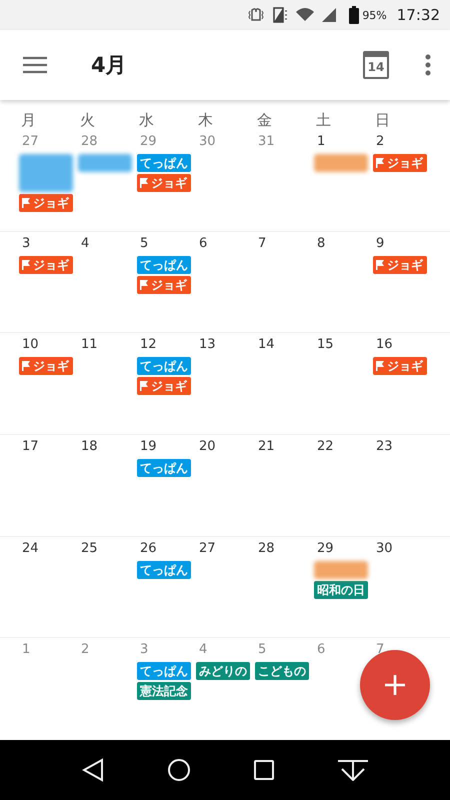  I want to click on day-number: 31, so click(266, 141).